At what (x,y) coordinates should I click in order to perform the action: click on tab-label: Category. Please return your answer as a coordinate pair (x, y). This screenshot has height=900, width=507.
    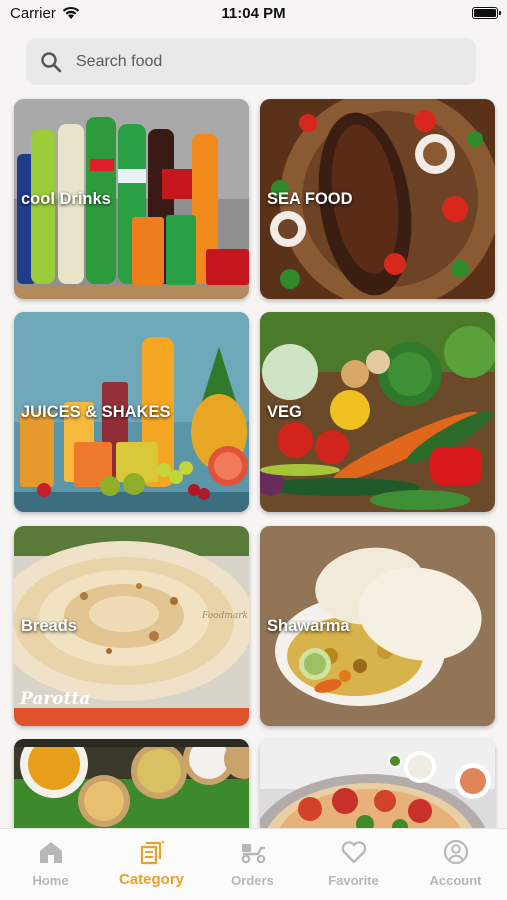
    Looking at the image, I should click on (151, 879).